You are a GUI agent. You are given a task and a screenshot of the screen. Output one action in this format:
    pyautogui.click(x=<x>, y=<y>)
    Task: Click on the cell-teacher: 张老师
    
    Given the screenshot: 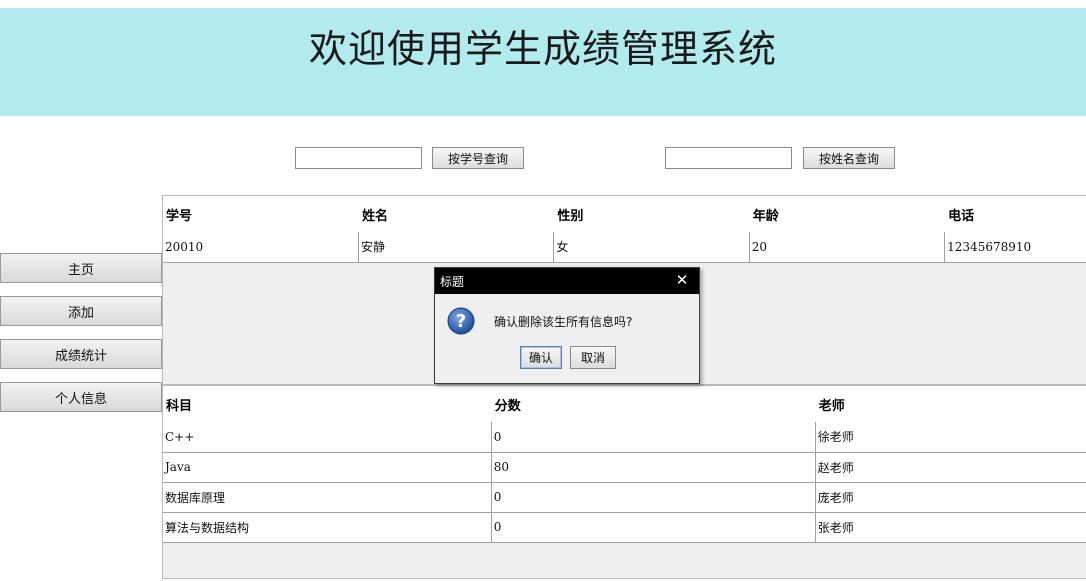 What is the action you would take?
    pyautogui.click(x=950, y=527)
    